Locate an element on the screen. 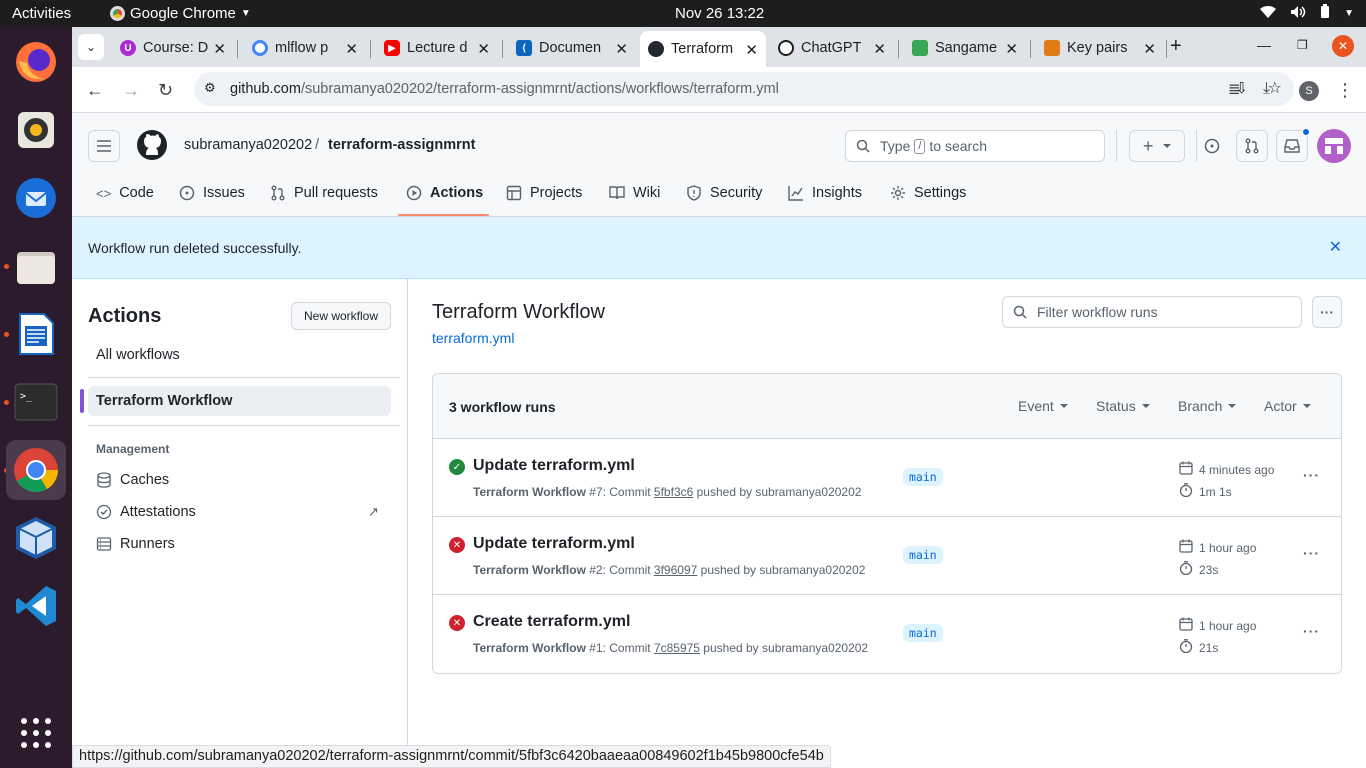 The height and width of the screenshot is (768, 1366). media-control-icon: ≣ is located at coordinates (1234, 89).